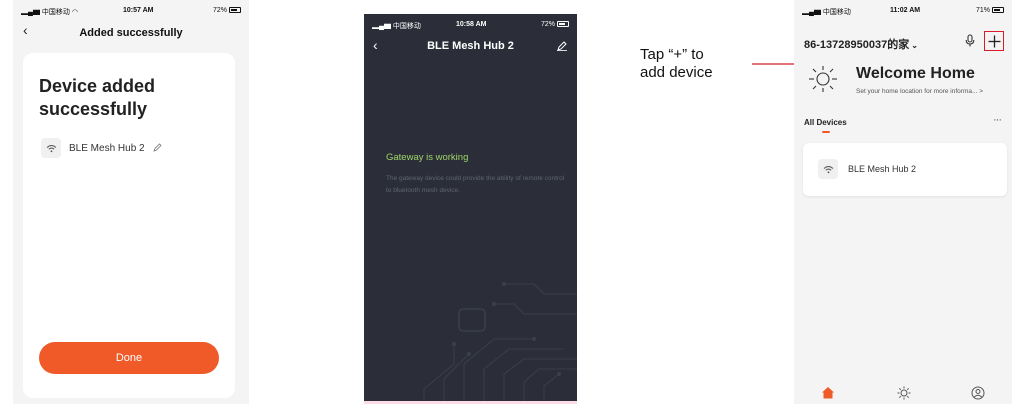 This screenshot has height=404, width=1020. Describe the element at coordinates (997, 120) in the screenshot. I see `more-options-icon: ···` at that location.